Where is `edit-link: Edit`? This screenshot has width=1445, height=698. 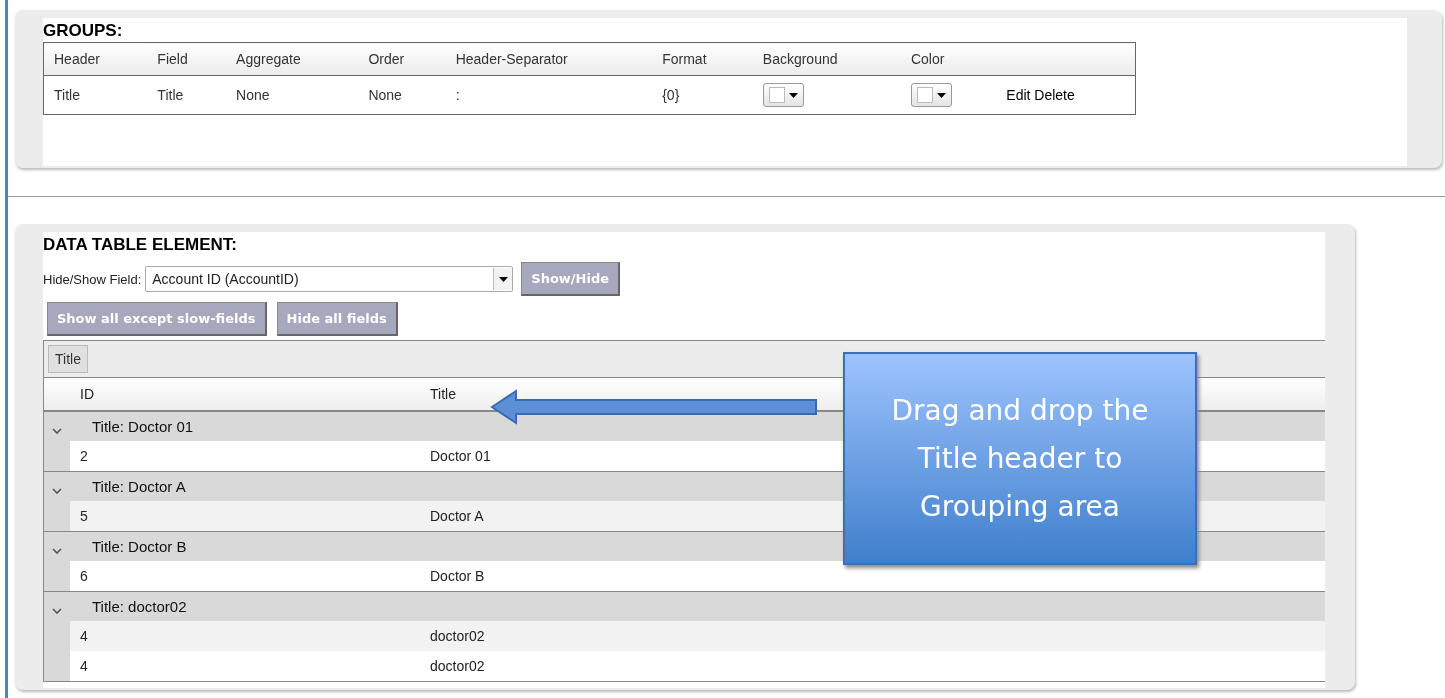
edit-link: Edit is located at coordinates (1018, 95).